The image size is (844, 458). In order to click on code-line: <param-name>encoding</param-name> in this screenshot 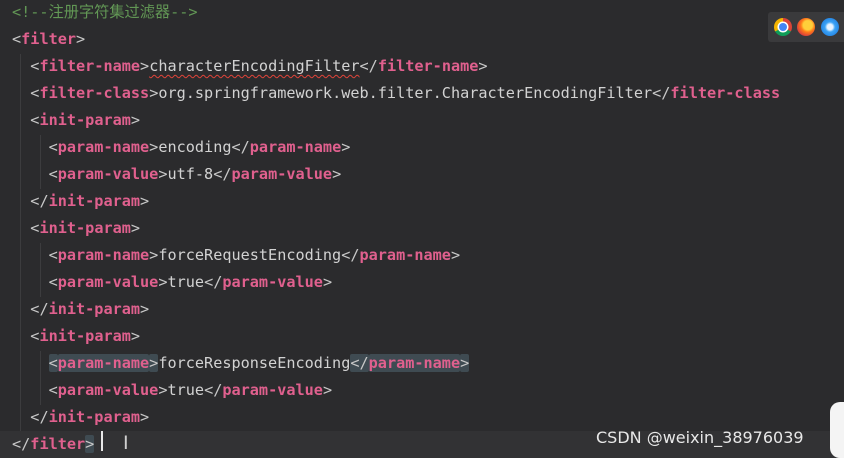, I will do `click(175, 147)`.